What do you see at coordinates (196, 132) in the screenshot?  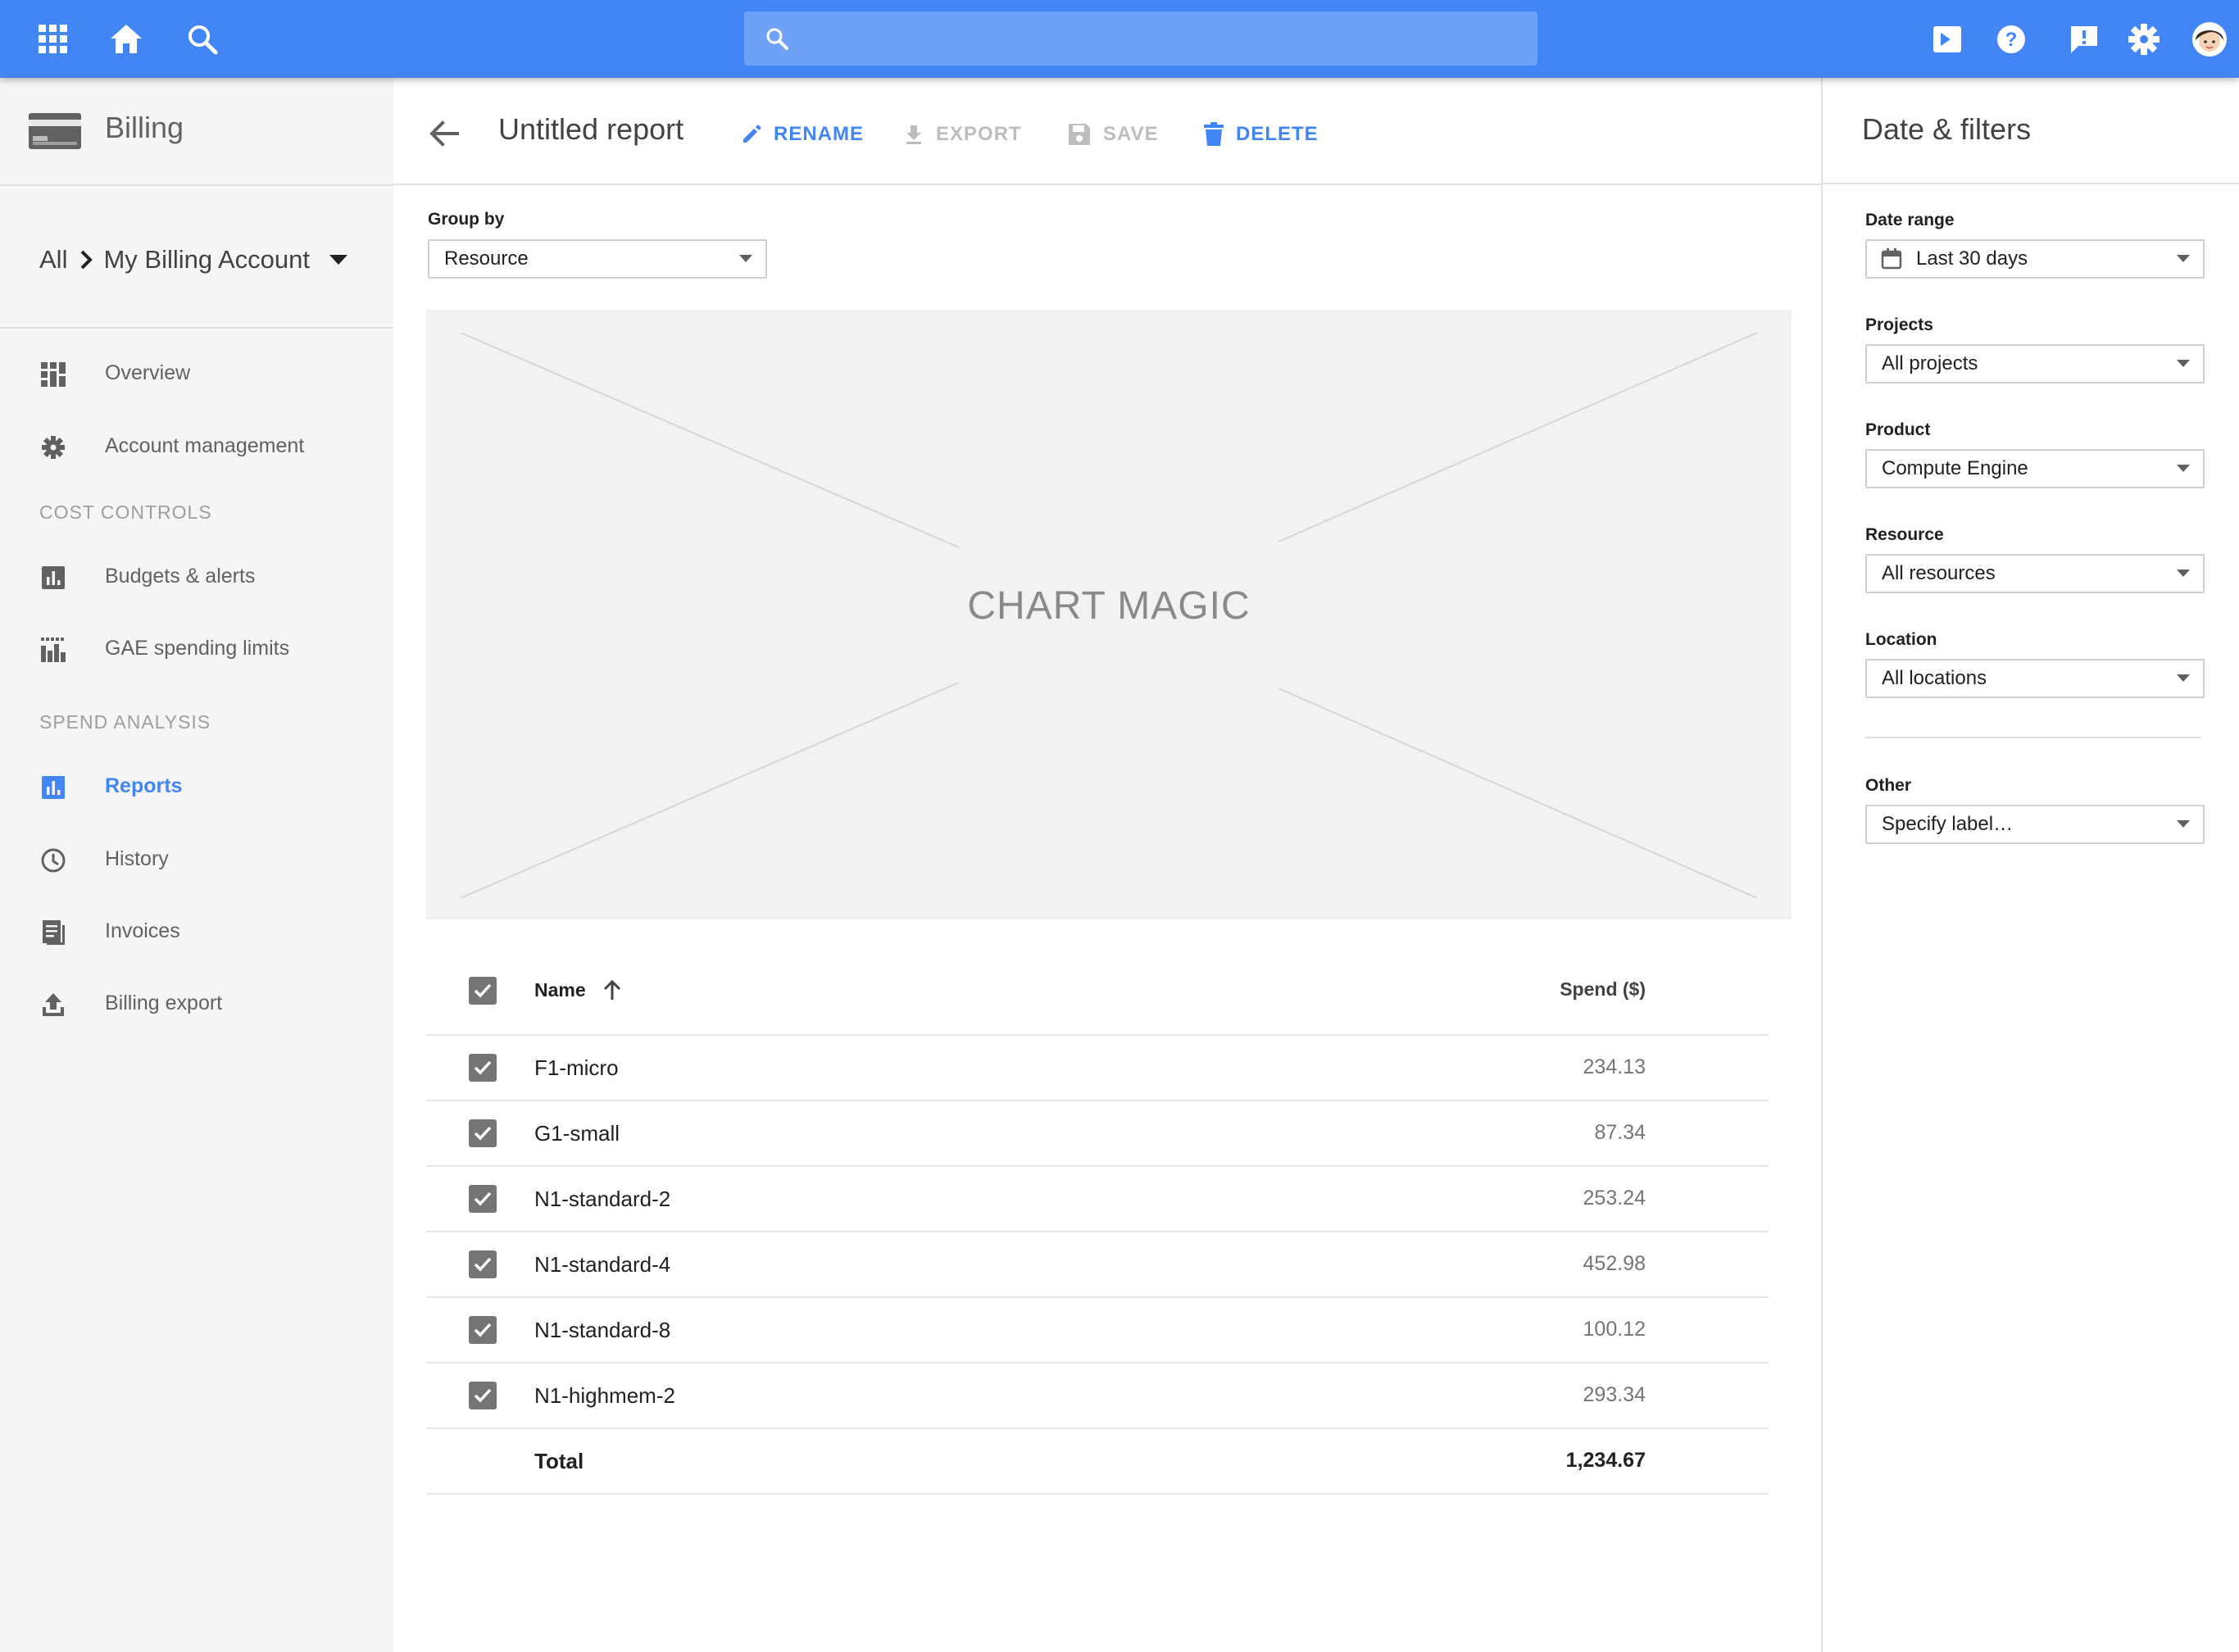 I see `sidebar-header: Billing` at bounding box center [196, 132].